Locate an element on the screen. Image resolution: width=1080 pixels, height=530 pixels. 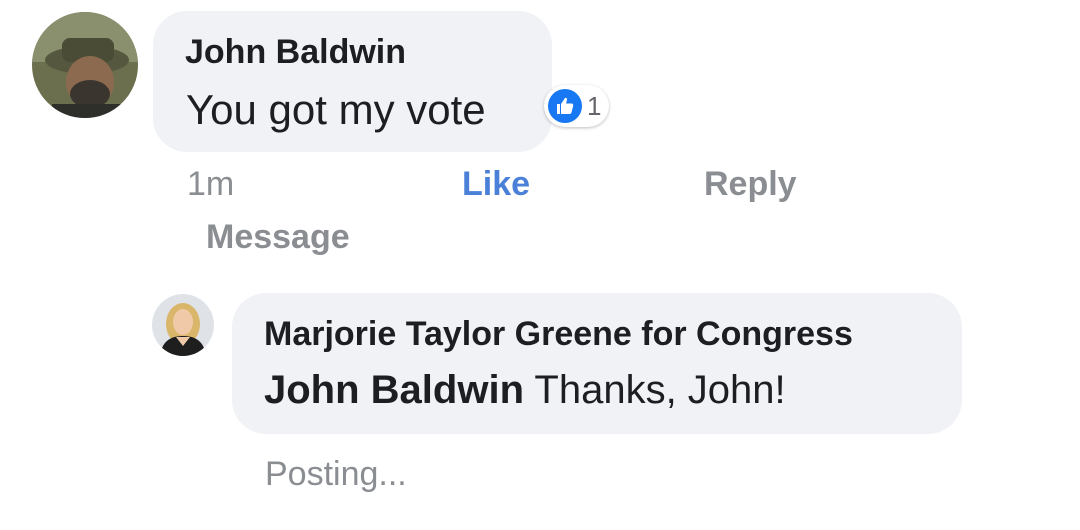
commenter-avatar-image is located at coordinates (85, 65).